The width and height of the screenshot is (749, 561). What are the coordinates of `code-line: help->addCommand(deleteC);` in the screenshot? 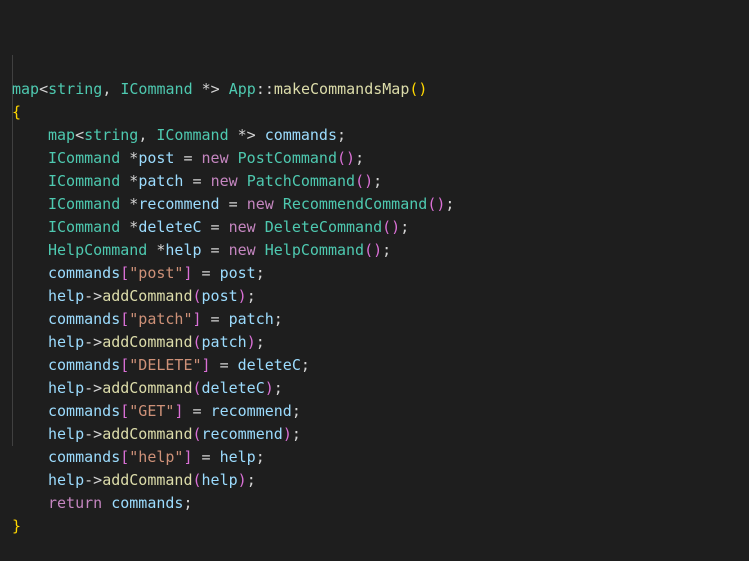 It's located at (380, 388).